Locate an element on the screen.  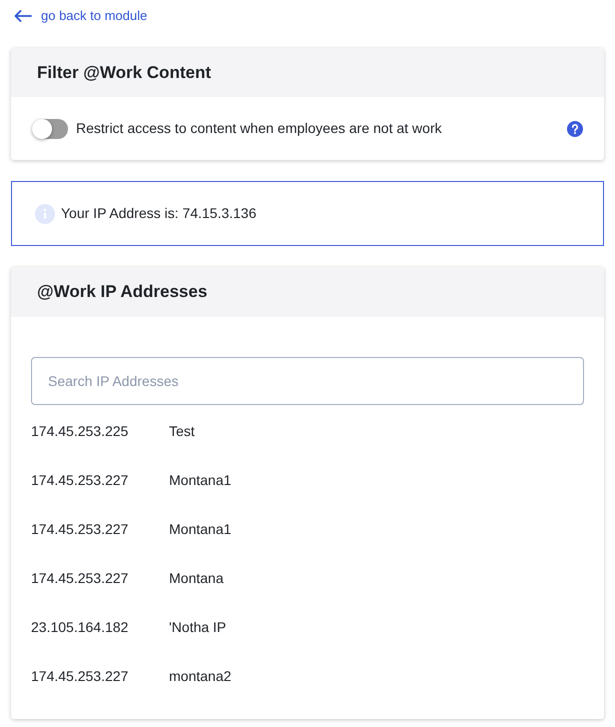
ip-address-text: Your IP Address is: 74.15.3.136 is located at coordinates (158, 213).